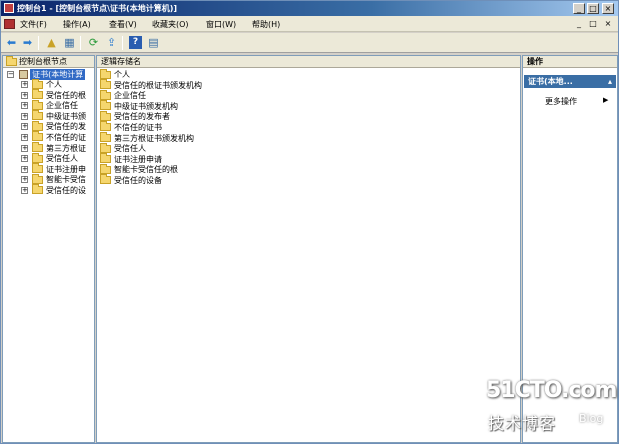 The height and width of the screenshot is (444, 619). I want to click on list-item-label: 受信任人, so click(130, 149).